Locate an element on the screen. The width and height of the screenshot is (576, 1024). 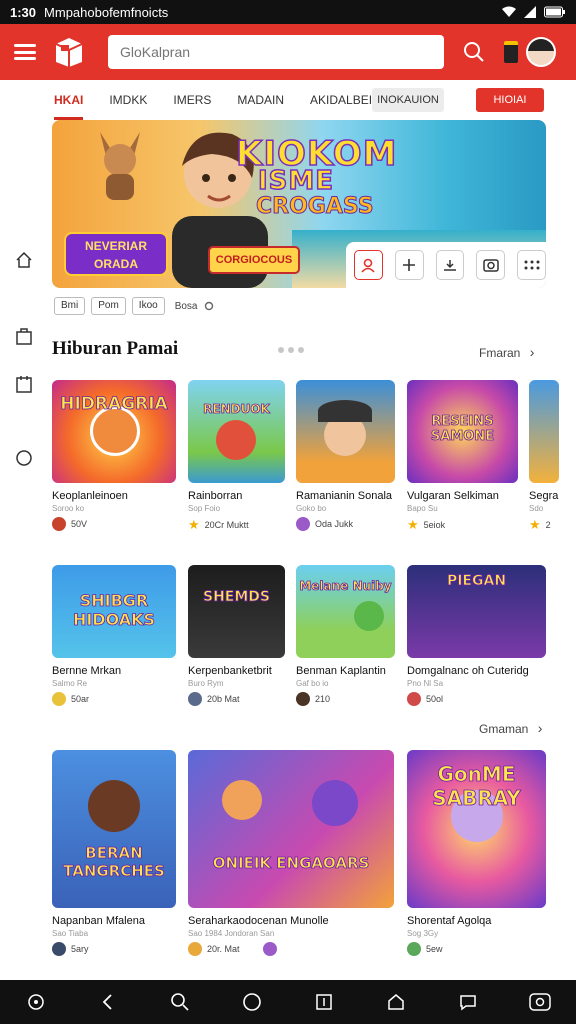
game-meta: 20r. Mat is located at coordinates (291, 949).